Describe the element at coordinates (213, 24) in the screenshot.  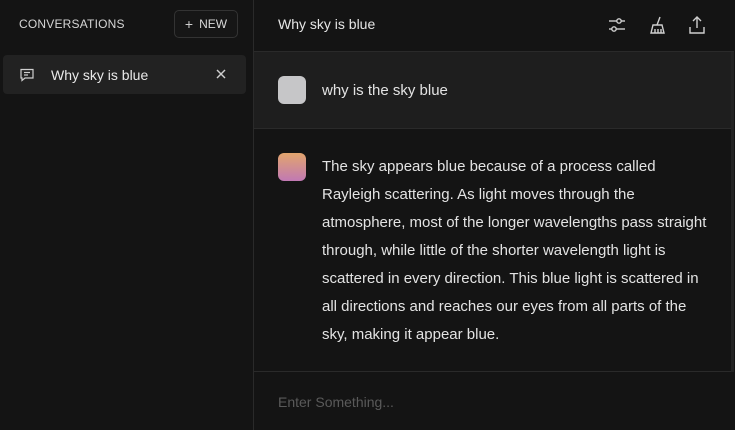
I see `new-button-label: NEW` at that location.